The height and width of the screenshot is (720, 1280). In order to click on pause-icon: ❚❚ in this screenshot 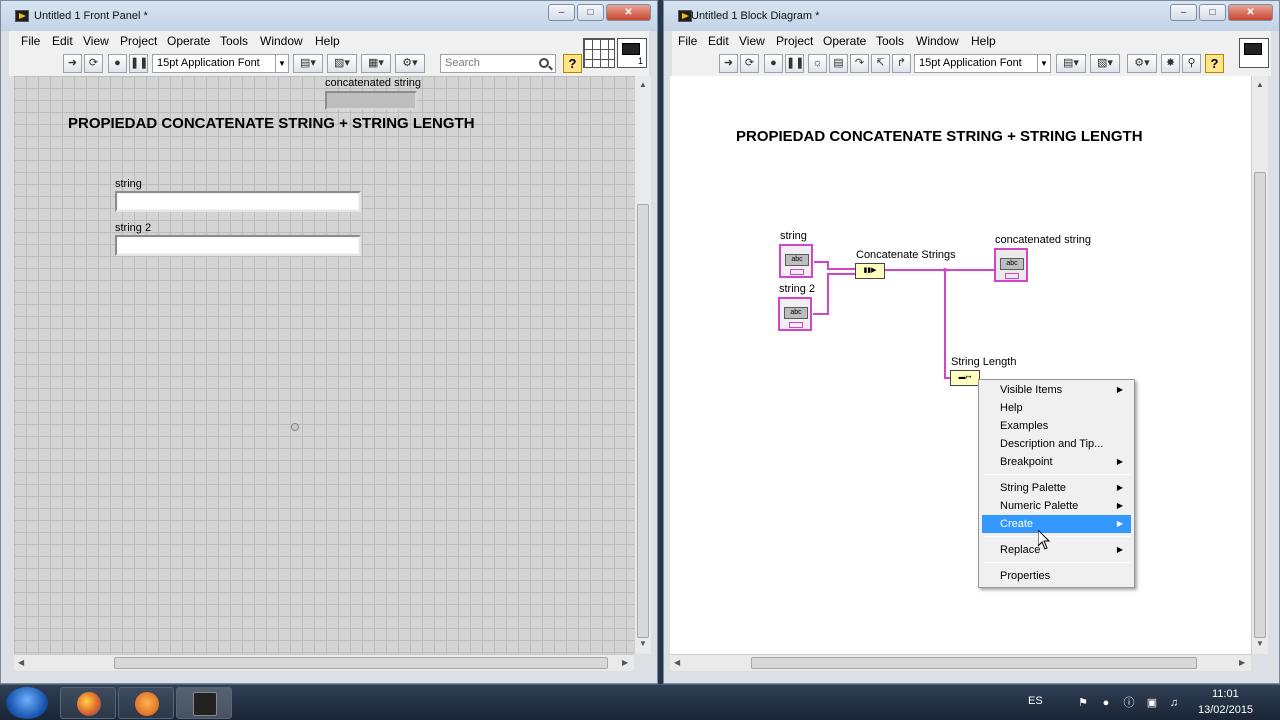, I will do `click(794, 63)`.